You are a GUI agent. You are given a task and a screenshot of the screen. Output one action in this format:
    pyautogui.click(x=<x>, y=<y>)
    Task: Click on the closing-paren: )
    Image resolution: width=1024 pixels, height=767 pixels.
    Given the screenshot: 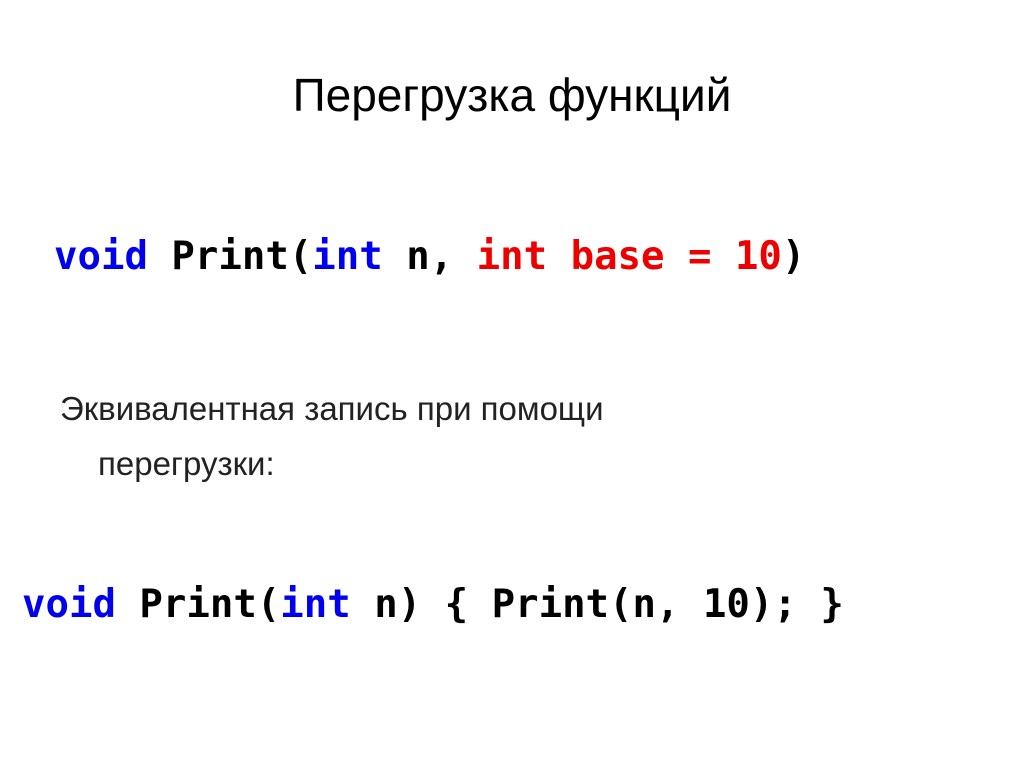 What is the action you would take?
    pyautogui.click(x=793, y=256)
    